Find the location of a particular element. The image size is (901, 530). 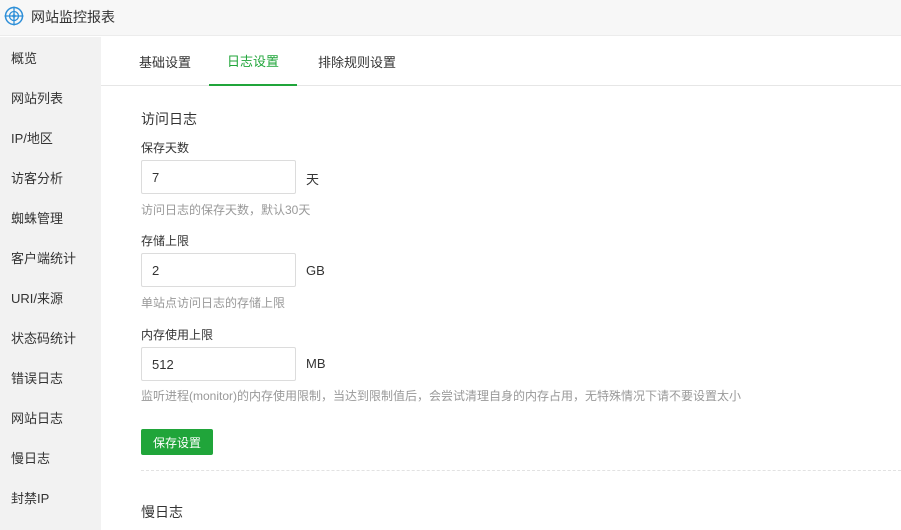

tab-basic-settings: 基础设置 is located at coordinates (165, 61).